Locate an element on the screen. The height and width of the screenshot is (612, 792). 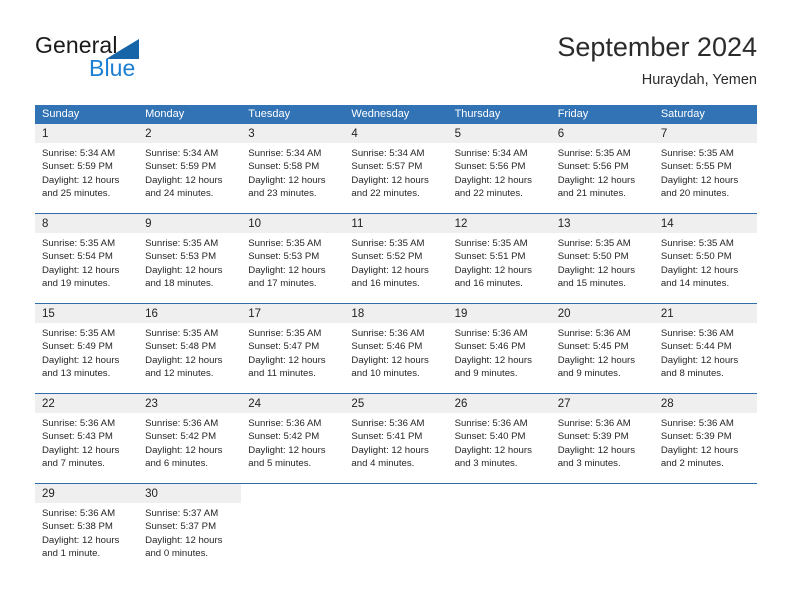
day-number-band: 20 is located at coordinates (602, 313).